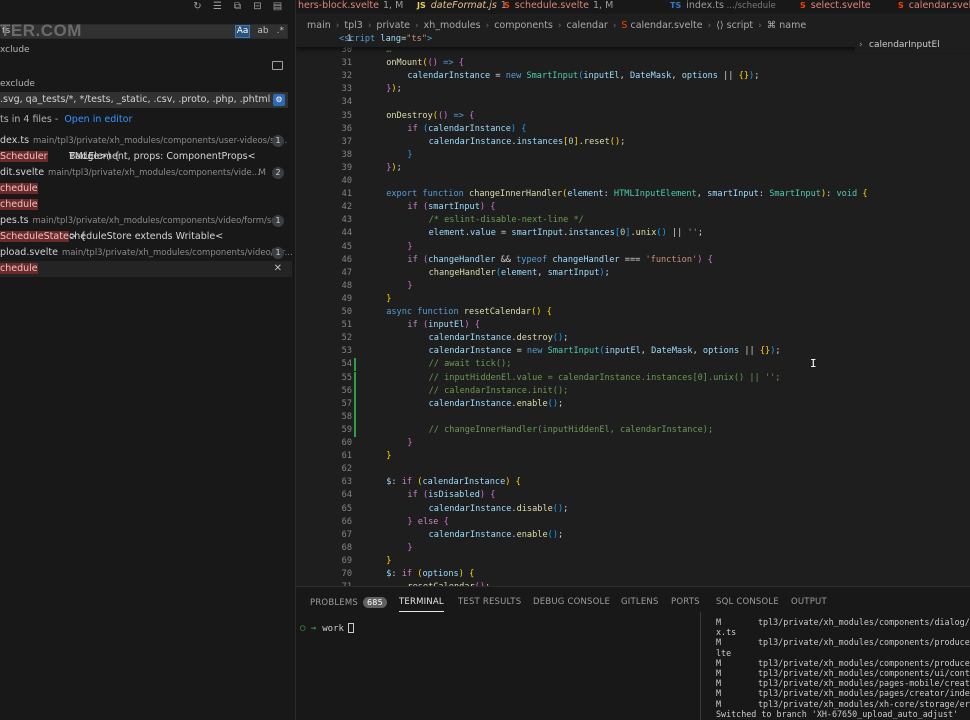 This screenshot has width=970, height=720. What do you see at coordinates (740, 25) in the screenshot?
I see `breadcrumb-item: script` at bounding box center [740, 25].